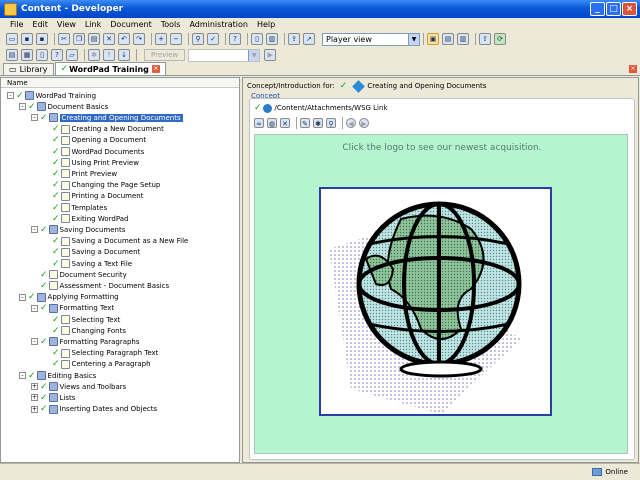 Image resolution: width=640 pixels, height=480 pixels. Describe the element at coordinates (351, 123) in the screenshot. I see `back-icon: ◀` at that location.